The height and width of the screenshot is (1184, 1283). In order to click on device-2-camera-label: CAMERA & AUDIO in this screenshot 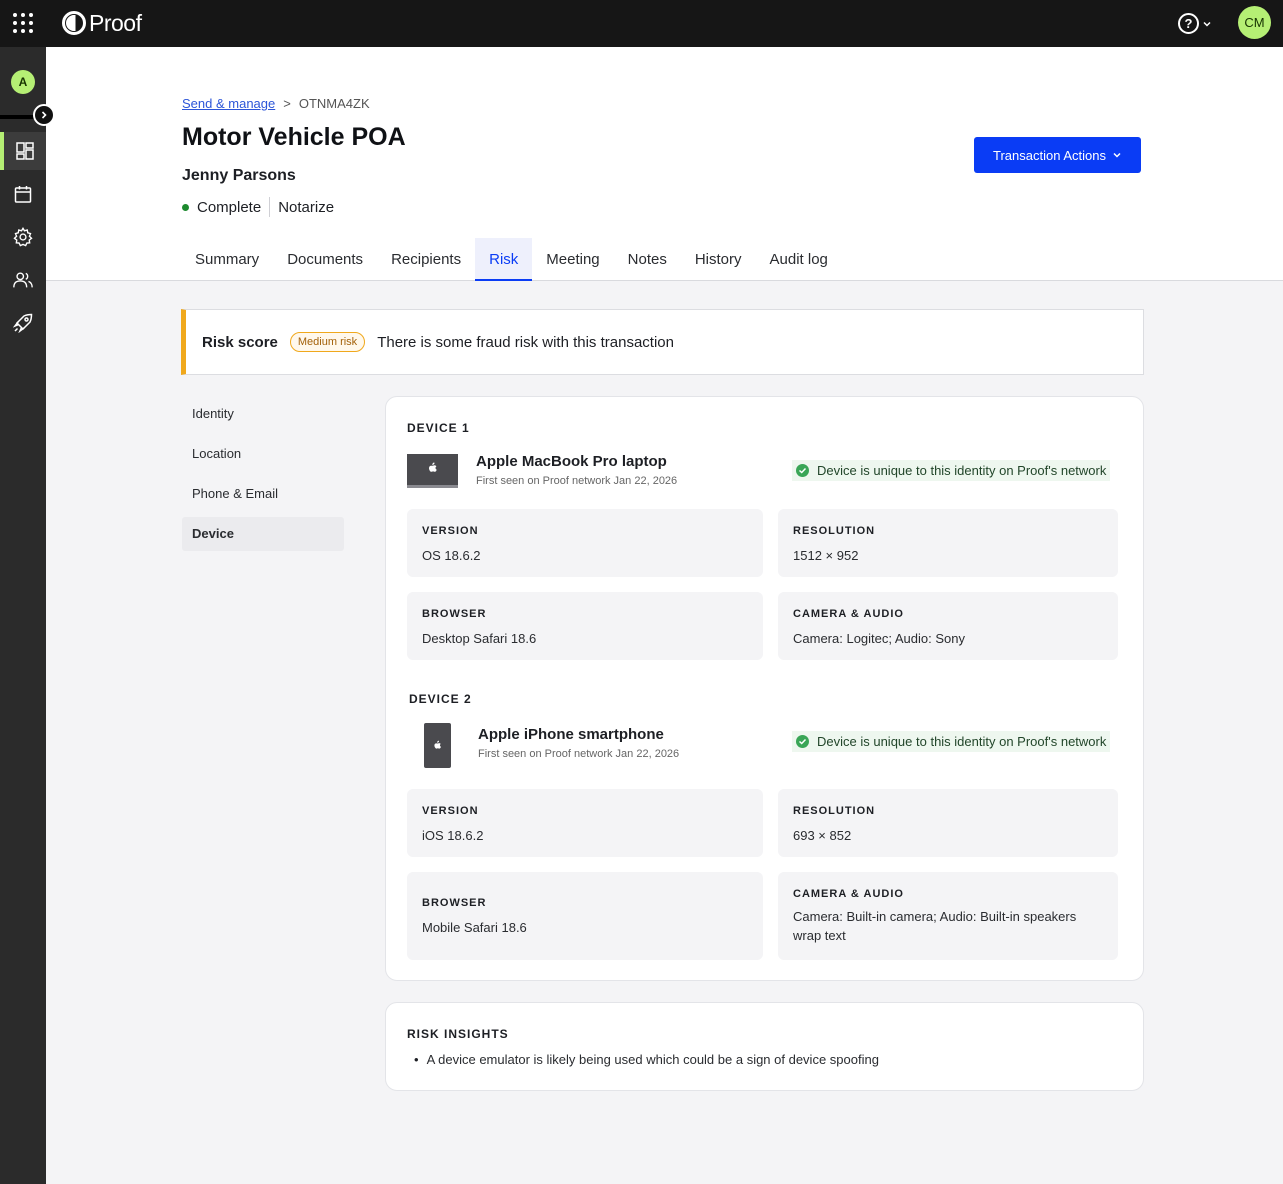, I will do `click(848, 894)`.